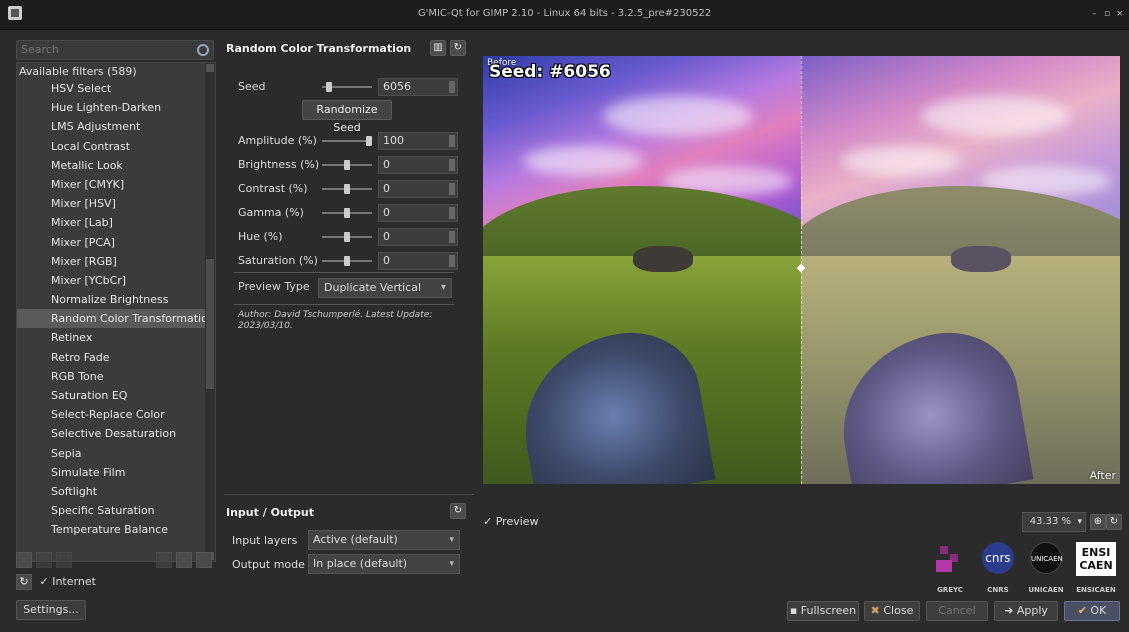  I want to click on filter-item: Retro Fade, so click(116, 357).